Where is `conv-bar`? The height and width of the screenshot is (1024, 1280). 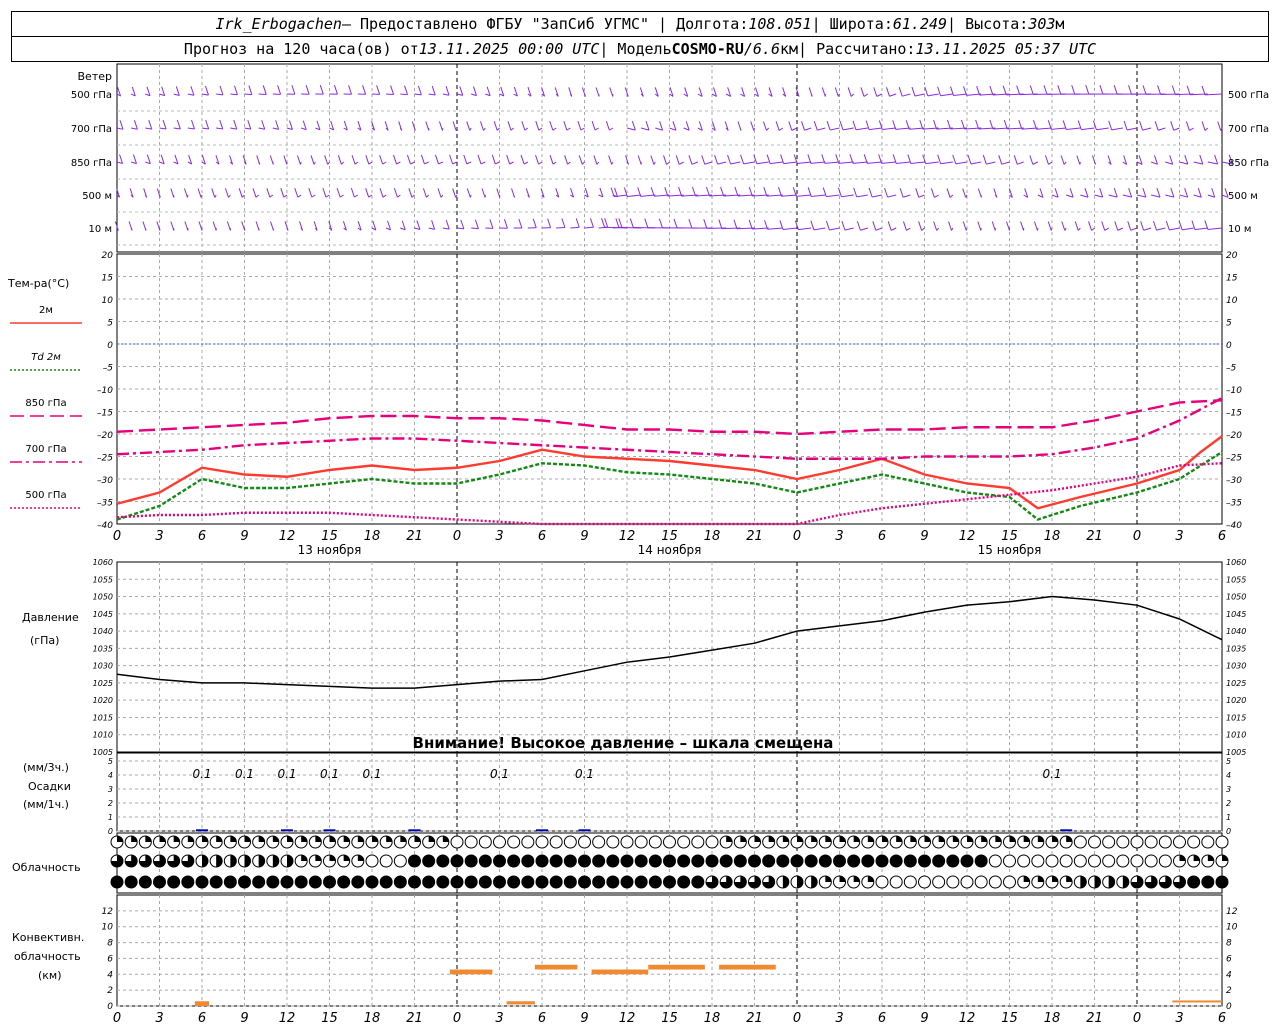
conv-bar is located at coordinates (747, 967).